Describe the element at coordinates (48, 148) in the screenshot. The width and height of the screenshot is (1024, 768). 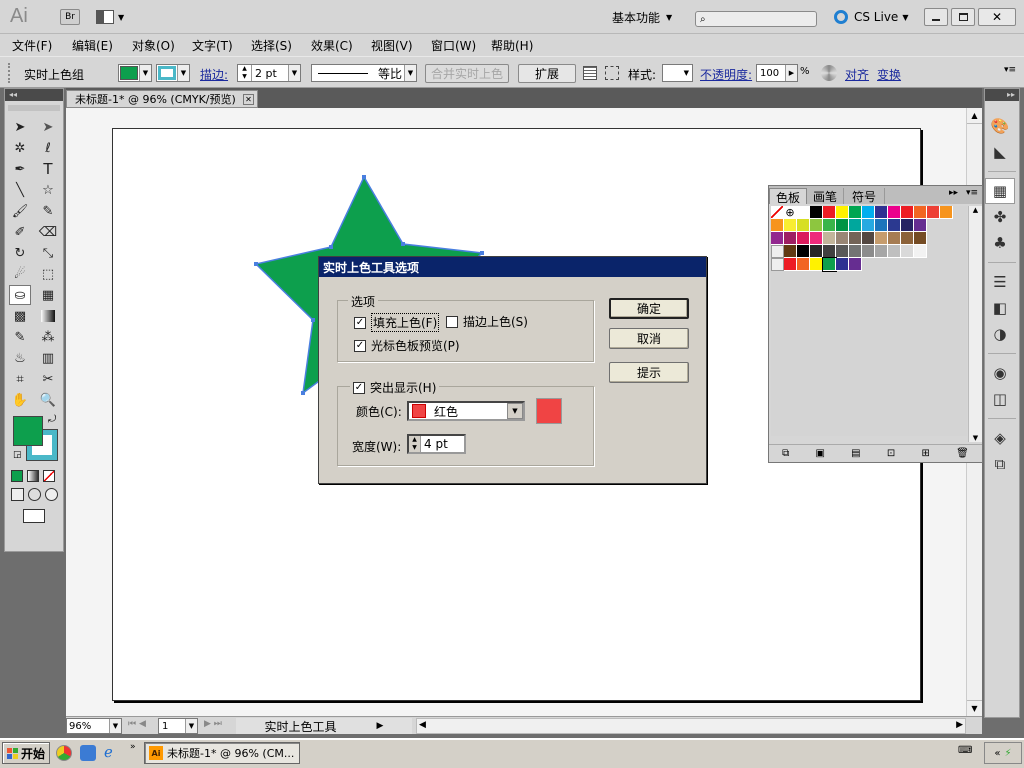
I see `lasso-tool-icon: ℓ` at that location.